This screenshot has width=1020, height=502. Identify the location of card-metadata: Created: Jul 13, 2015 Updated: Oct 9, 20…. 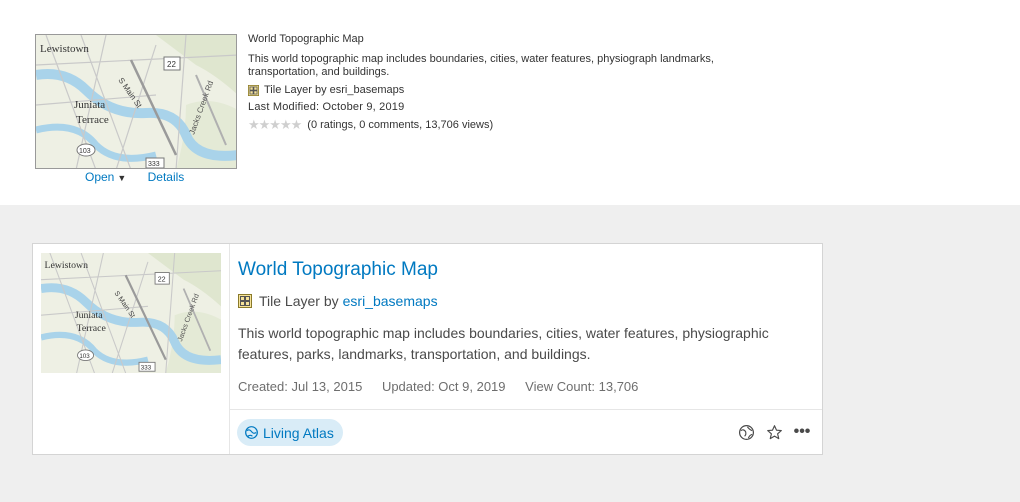
(446, 386).